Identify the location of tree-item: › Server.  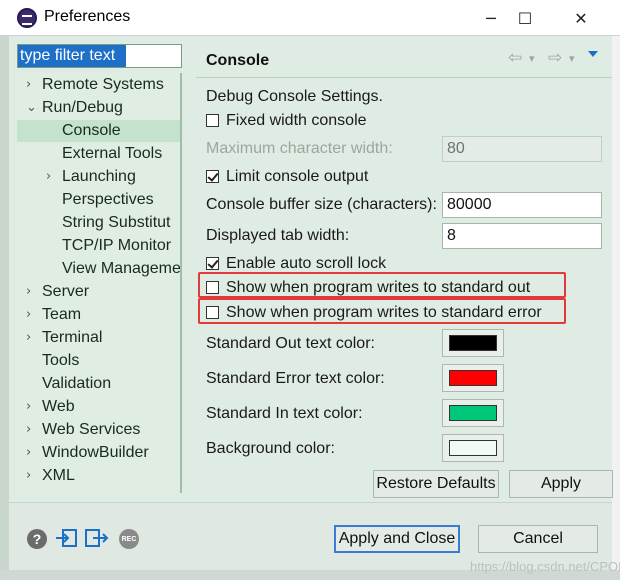
(98, 292).